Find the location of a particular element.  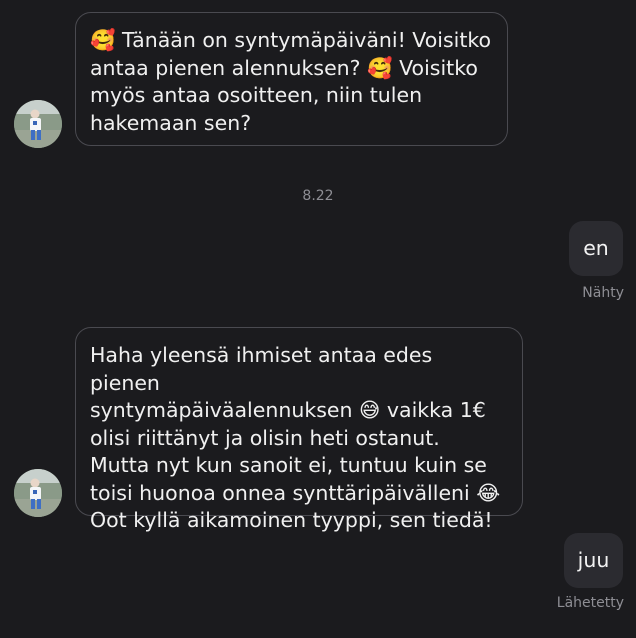

message-status: Nähty is located at coordinates (603, 293).